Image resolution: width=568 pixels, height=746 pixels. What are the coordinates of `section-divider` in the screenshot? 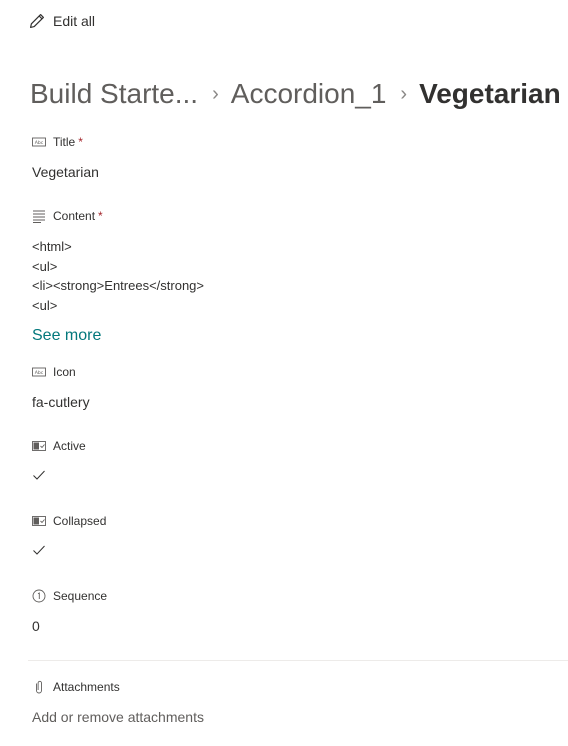 It's located at (298, 660).